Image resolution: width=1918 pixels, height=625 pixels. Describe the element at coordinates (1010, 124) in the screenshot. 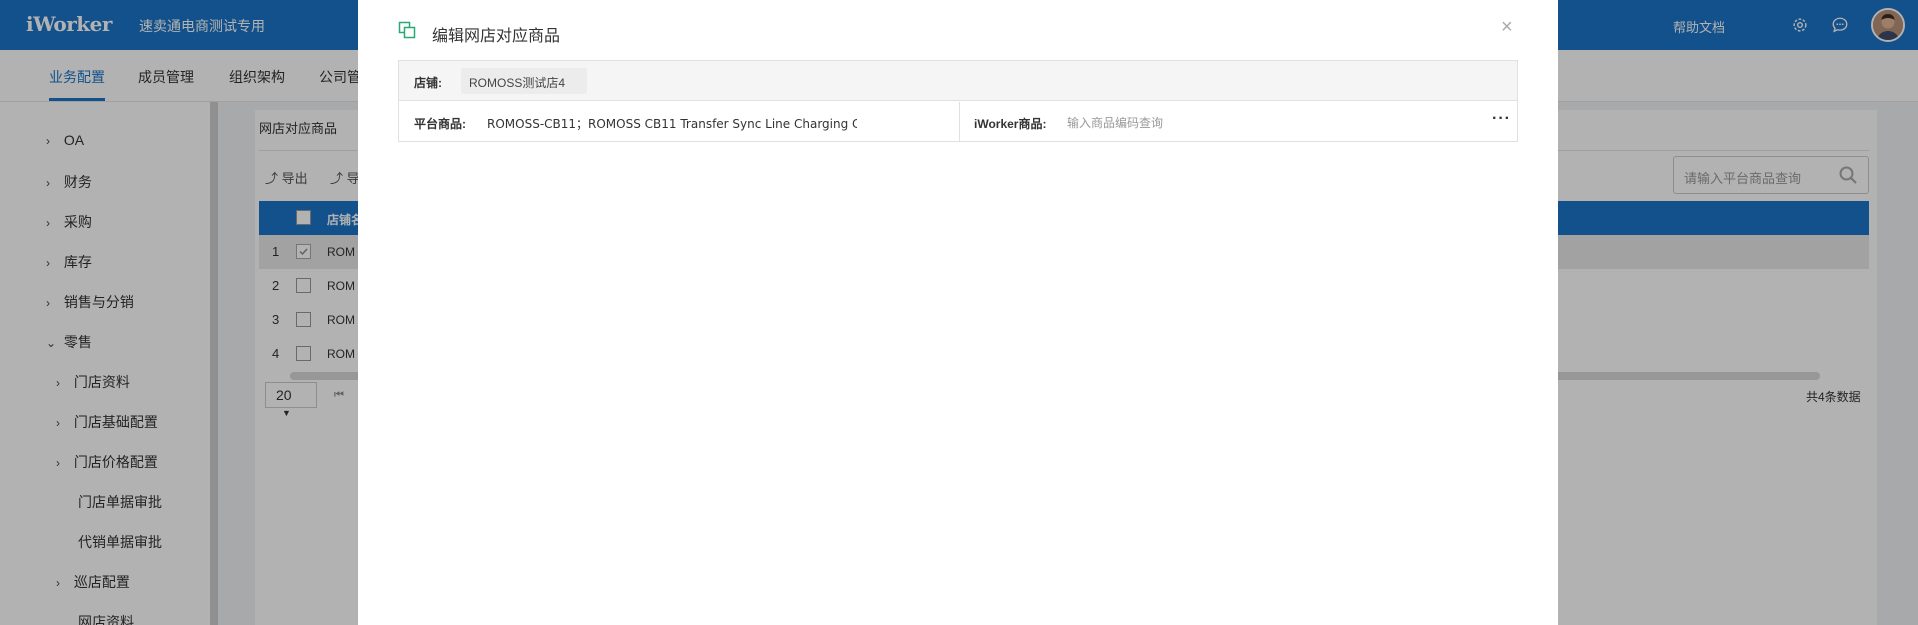

I see `iworker-product-label: iWorker商品:` at that location.